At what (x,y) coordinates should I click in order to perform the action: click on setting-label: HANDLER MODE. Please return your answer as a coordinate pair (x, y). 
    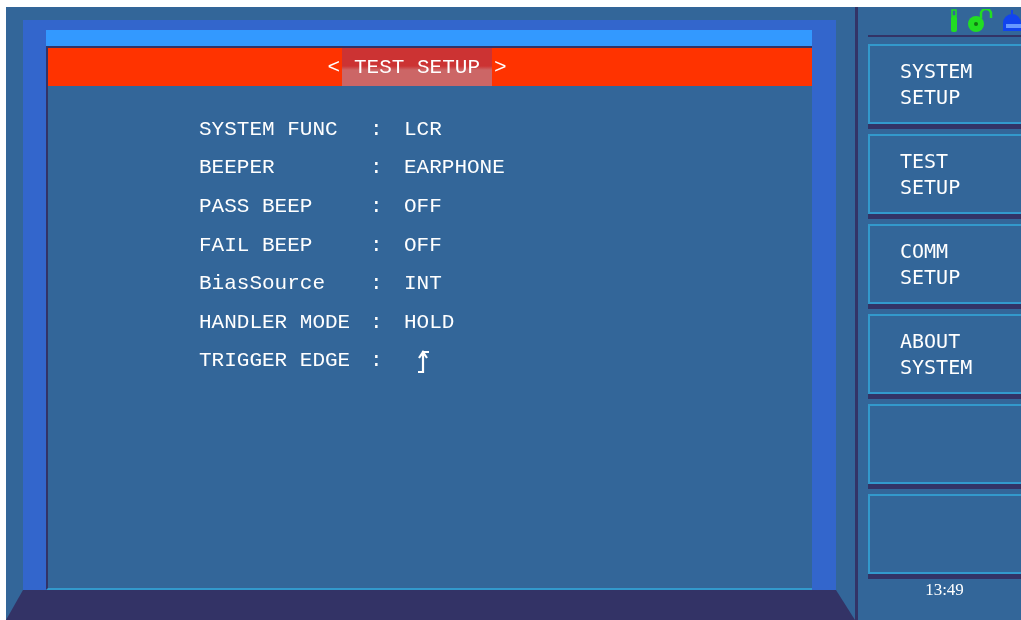
    Looking at the image, I should click on (275, 322).